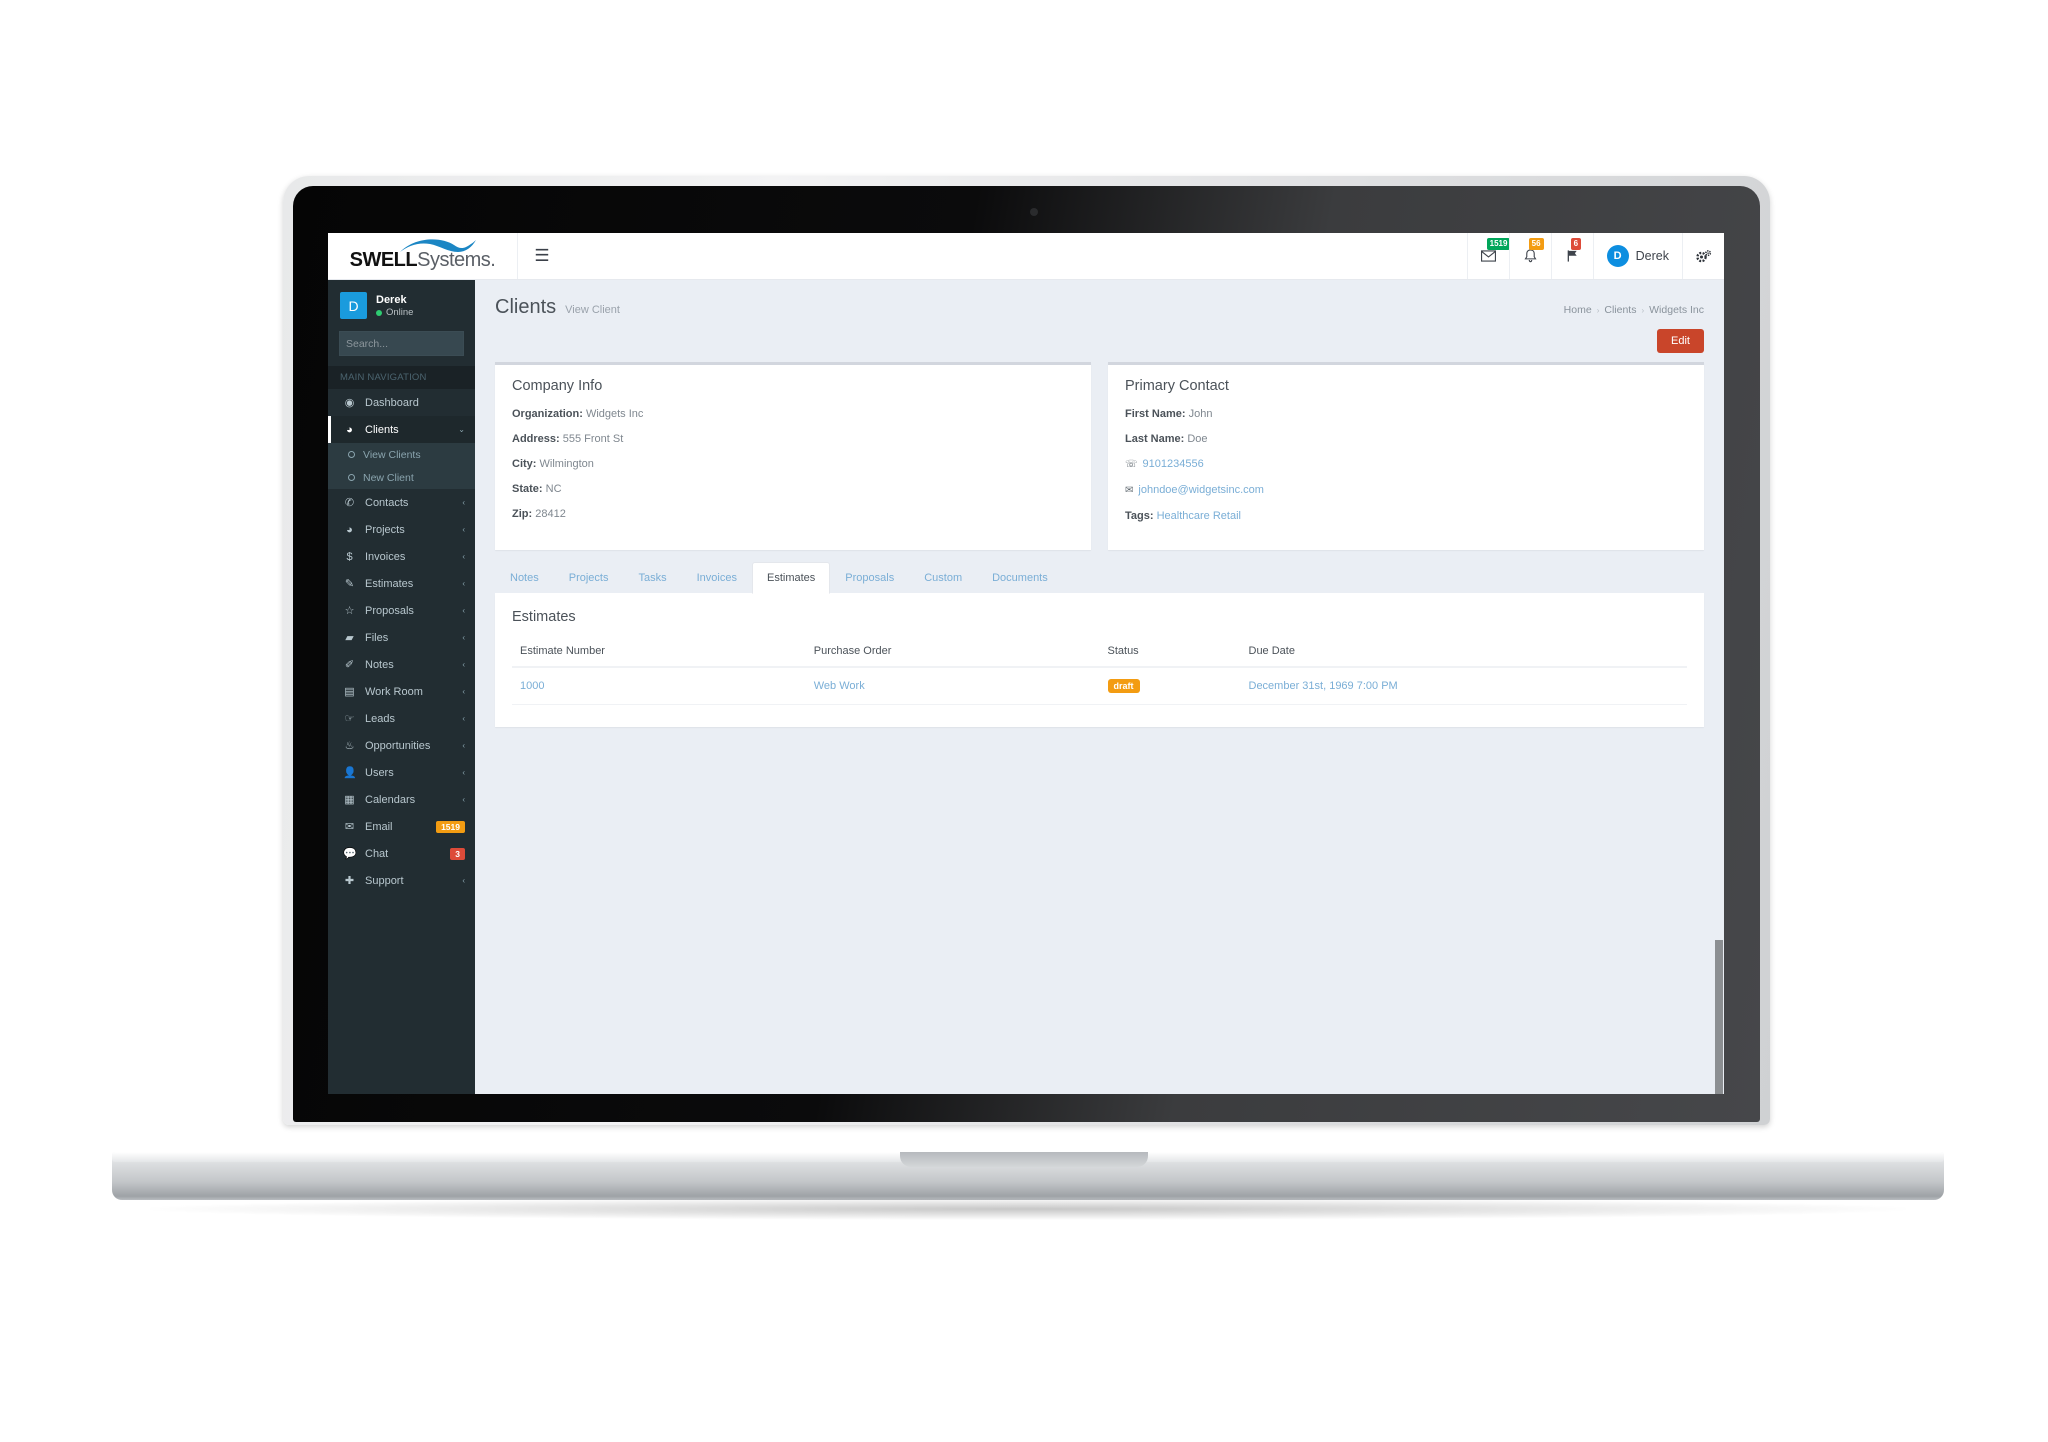 The width and height of the screenshot is (2048, 1442). What do you see at coordinates (388, 477) in the screenshot?
I see `sidebar-subitem-label: New Client` at bounding box center [388, 477].